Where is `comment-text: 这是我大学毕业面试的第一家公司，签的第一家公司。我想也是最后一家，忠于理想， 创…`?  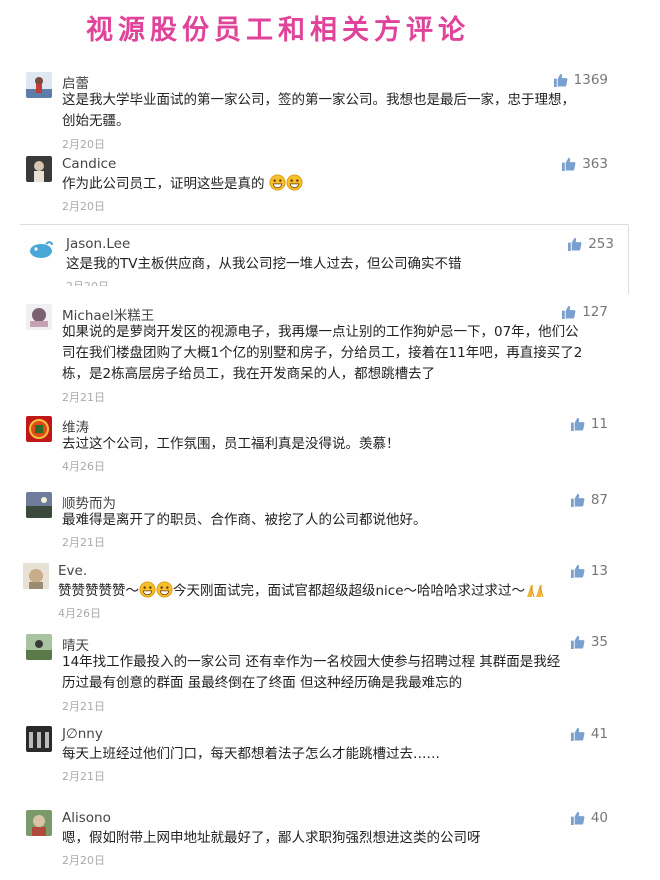 comment-text: 这是我大学毕业面试的第一家公司，签的第一家公司。我想也是最后一家，忠于理想， 创… is located at coordinates (340, 111).